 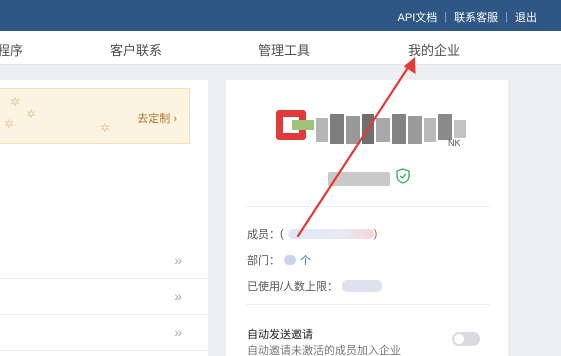 What do you see at coordinates (95, 116) in the screenshot?
I see `customize-banner: ✲ ✲ ✲ ✲ 去定制 ›` at bounding box center [95, 116].